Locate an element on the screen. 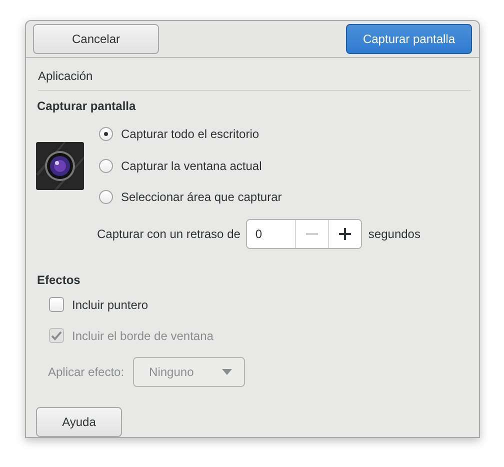 This screenshot has width=504, height=467. cancel-button: Cancelar is located at coordinates (96, 39).